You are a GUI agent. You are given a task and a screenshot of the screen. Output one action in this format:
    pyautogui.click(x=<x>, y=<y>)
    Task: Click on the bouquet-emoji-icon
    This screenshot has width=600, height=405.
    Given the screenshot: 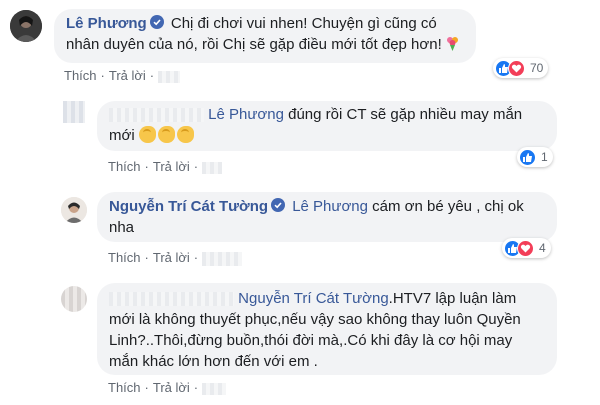 What is the action you would take?
    pyautogui.click(x=452, y=44)
    